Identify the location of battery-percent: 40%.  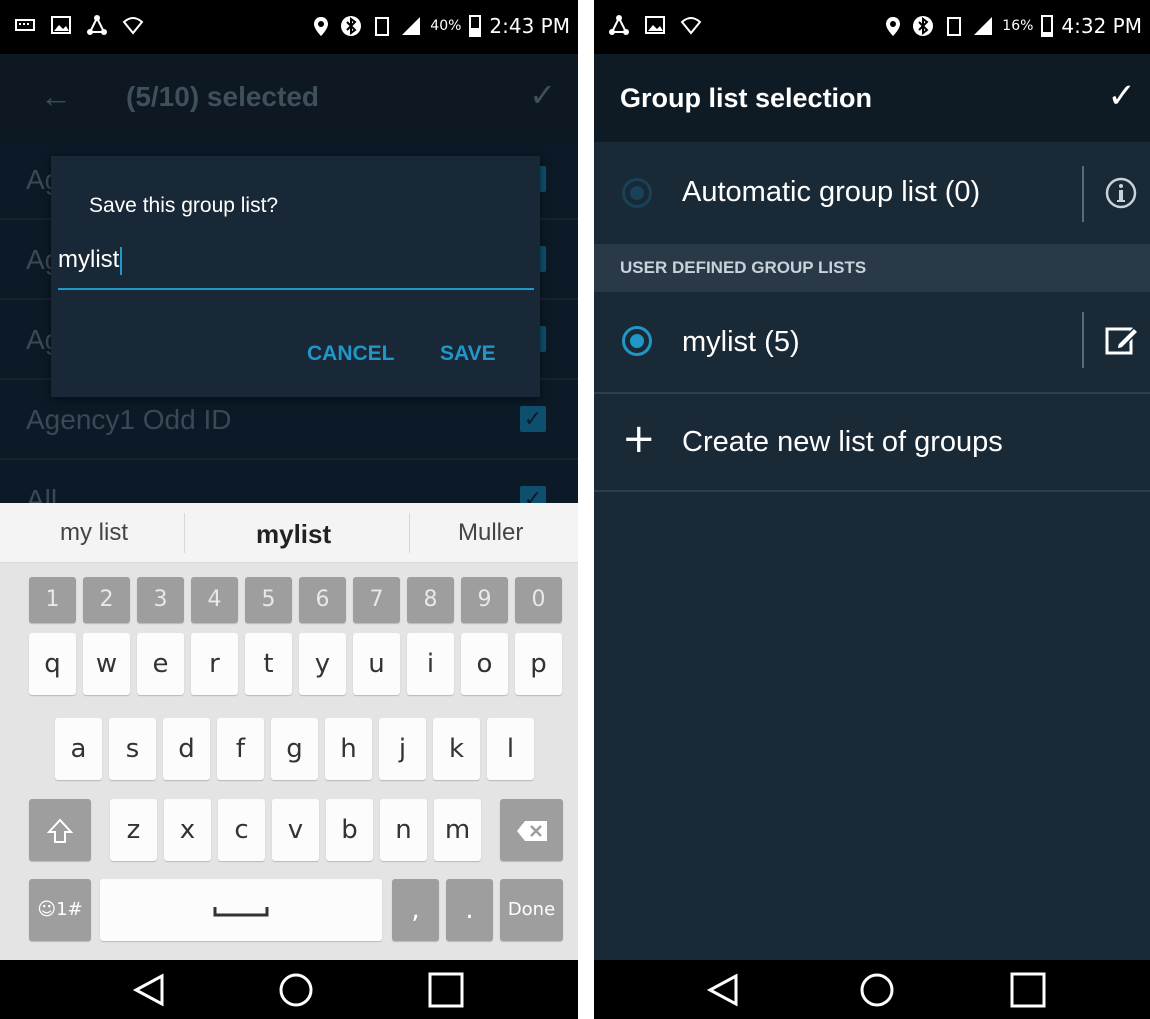
(446, 26).